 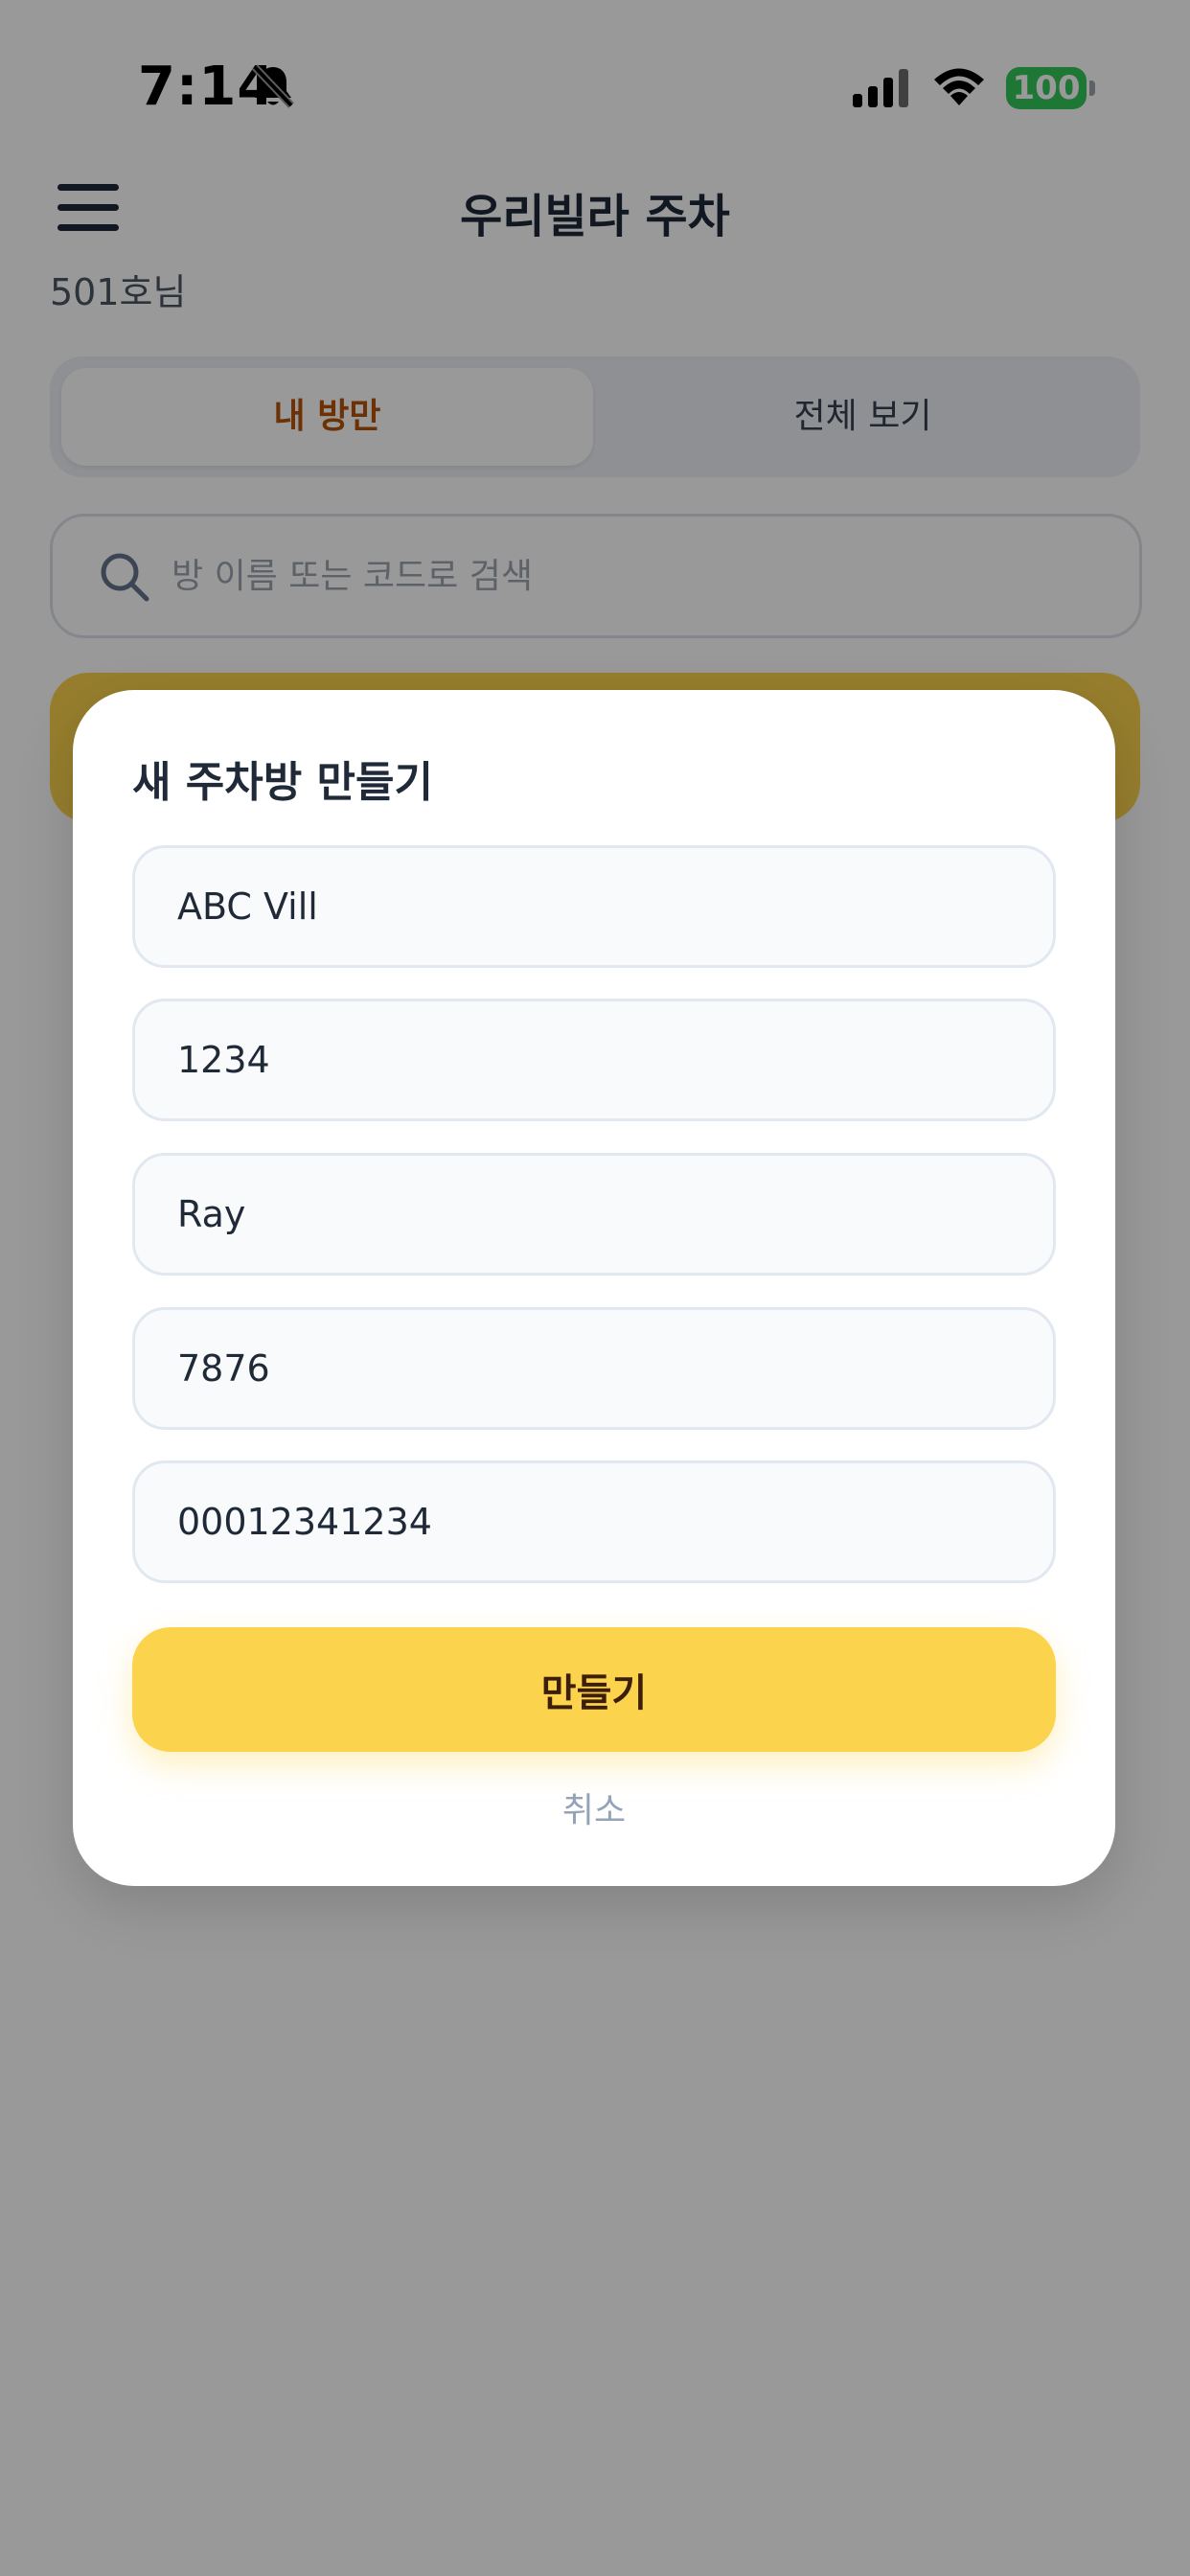 What do you see at coordinates (282, 782) in the screenshot?
I see `modal-title: 새 주차방 만들기` at bounding box center [282, 782].